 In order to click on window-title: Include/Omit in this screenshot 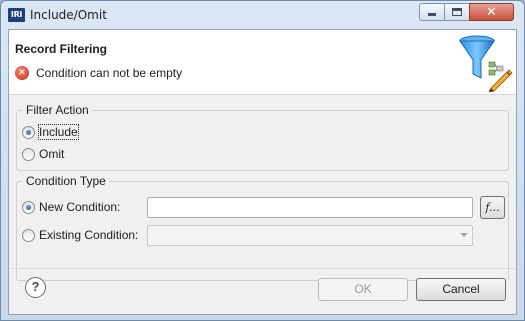, I will do `click(68, 15)`.